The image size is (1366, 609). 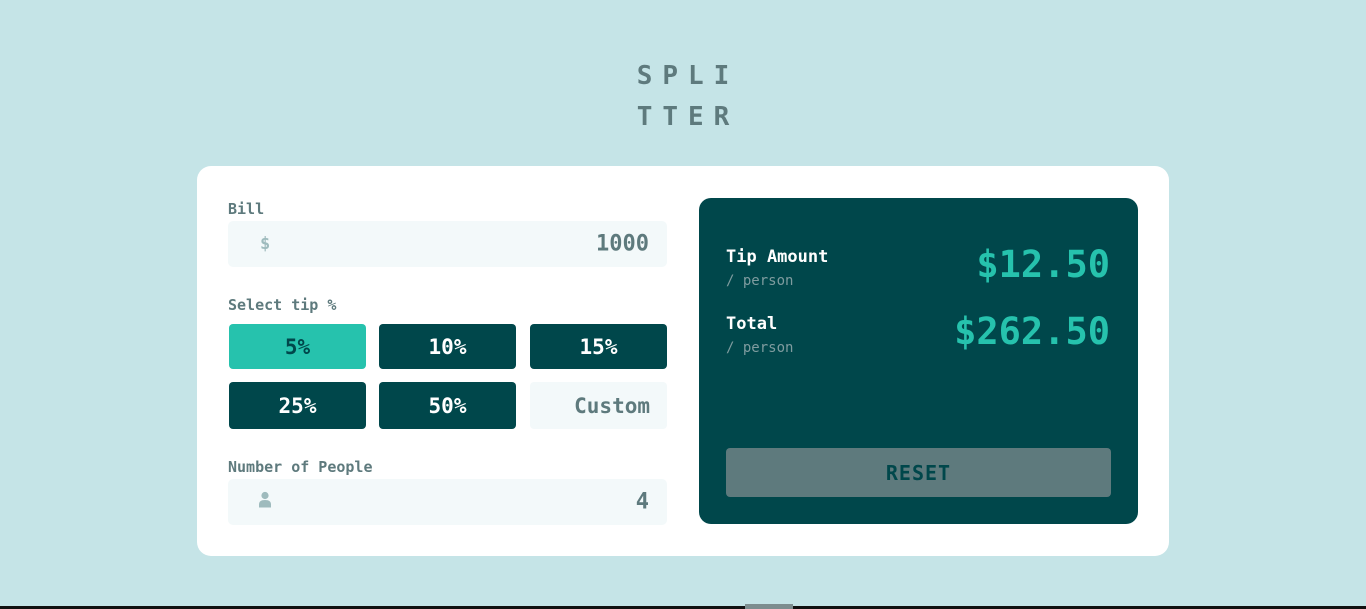 I want to click on tip-amount-value: $12.50, so click(x=1043, y=264).